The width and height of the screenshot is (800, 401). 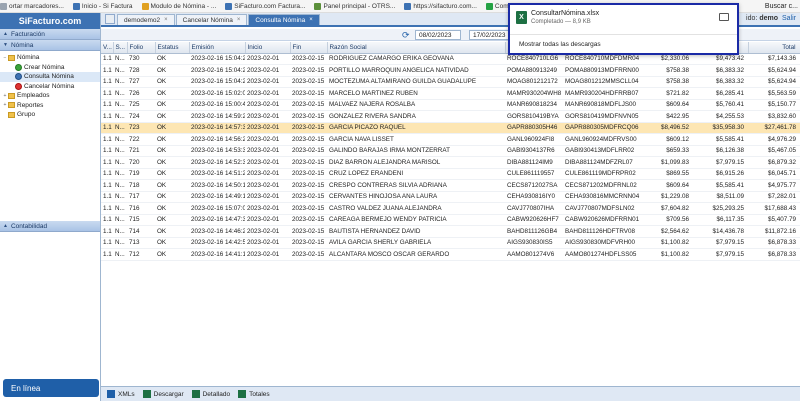 What do you see at coordinates (50, 58) in the screenshot?
I see `sidebar-item: − Nómina` at bounding box center [50, 58].